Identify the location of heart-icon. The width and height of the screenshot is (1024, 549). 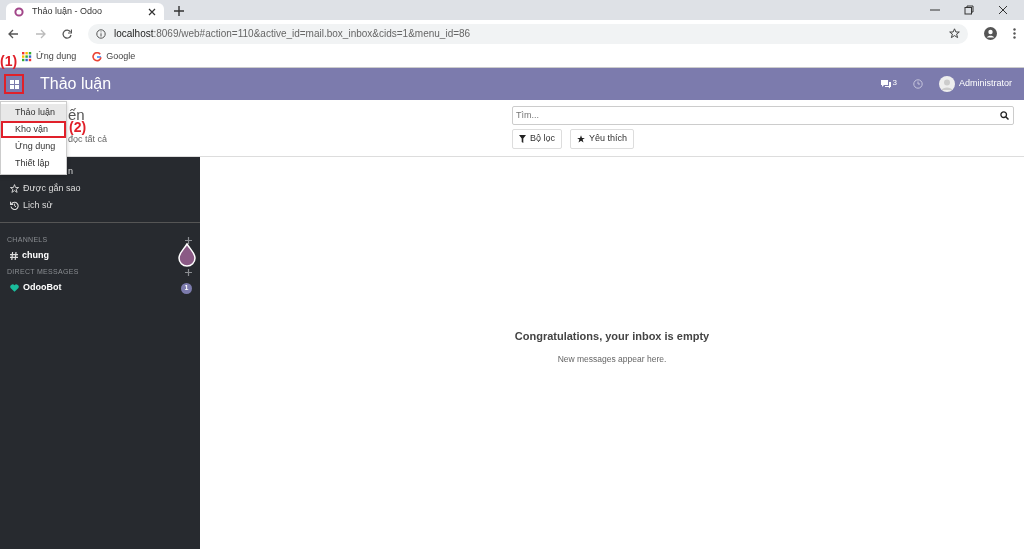
(14, 288).